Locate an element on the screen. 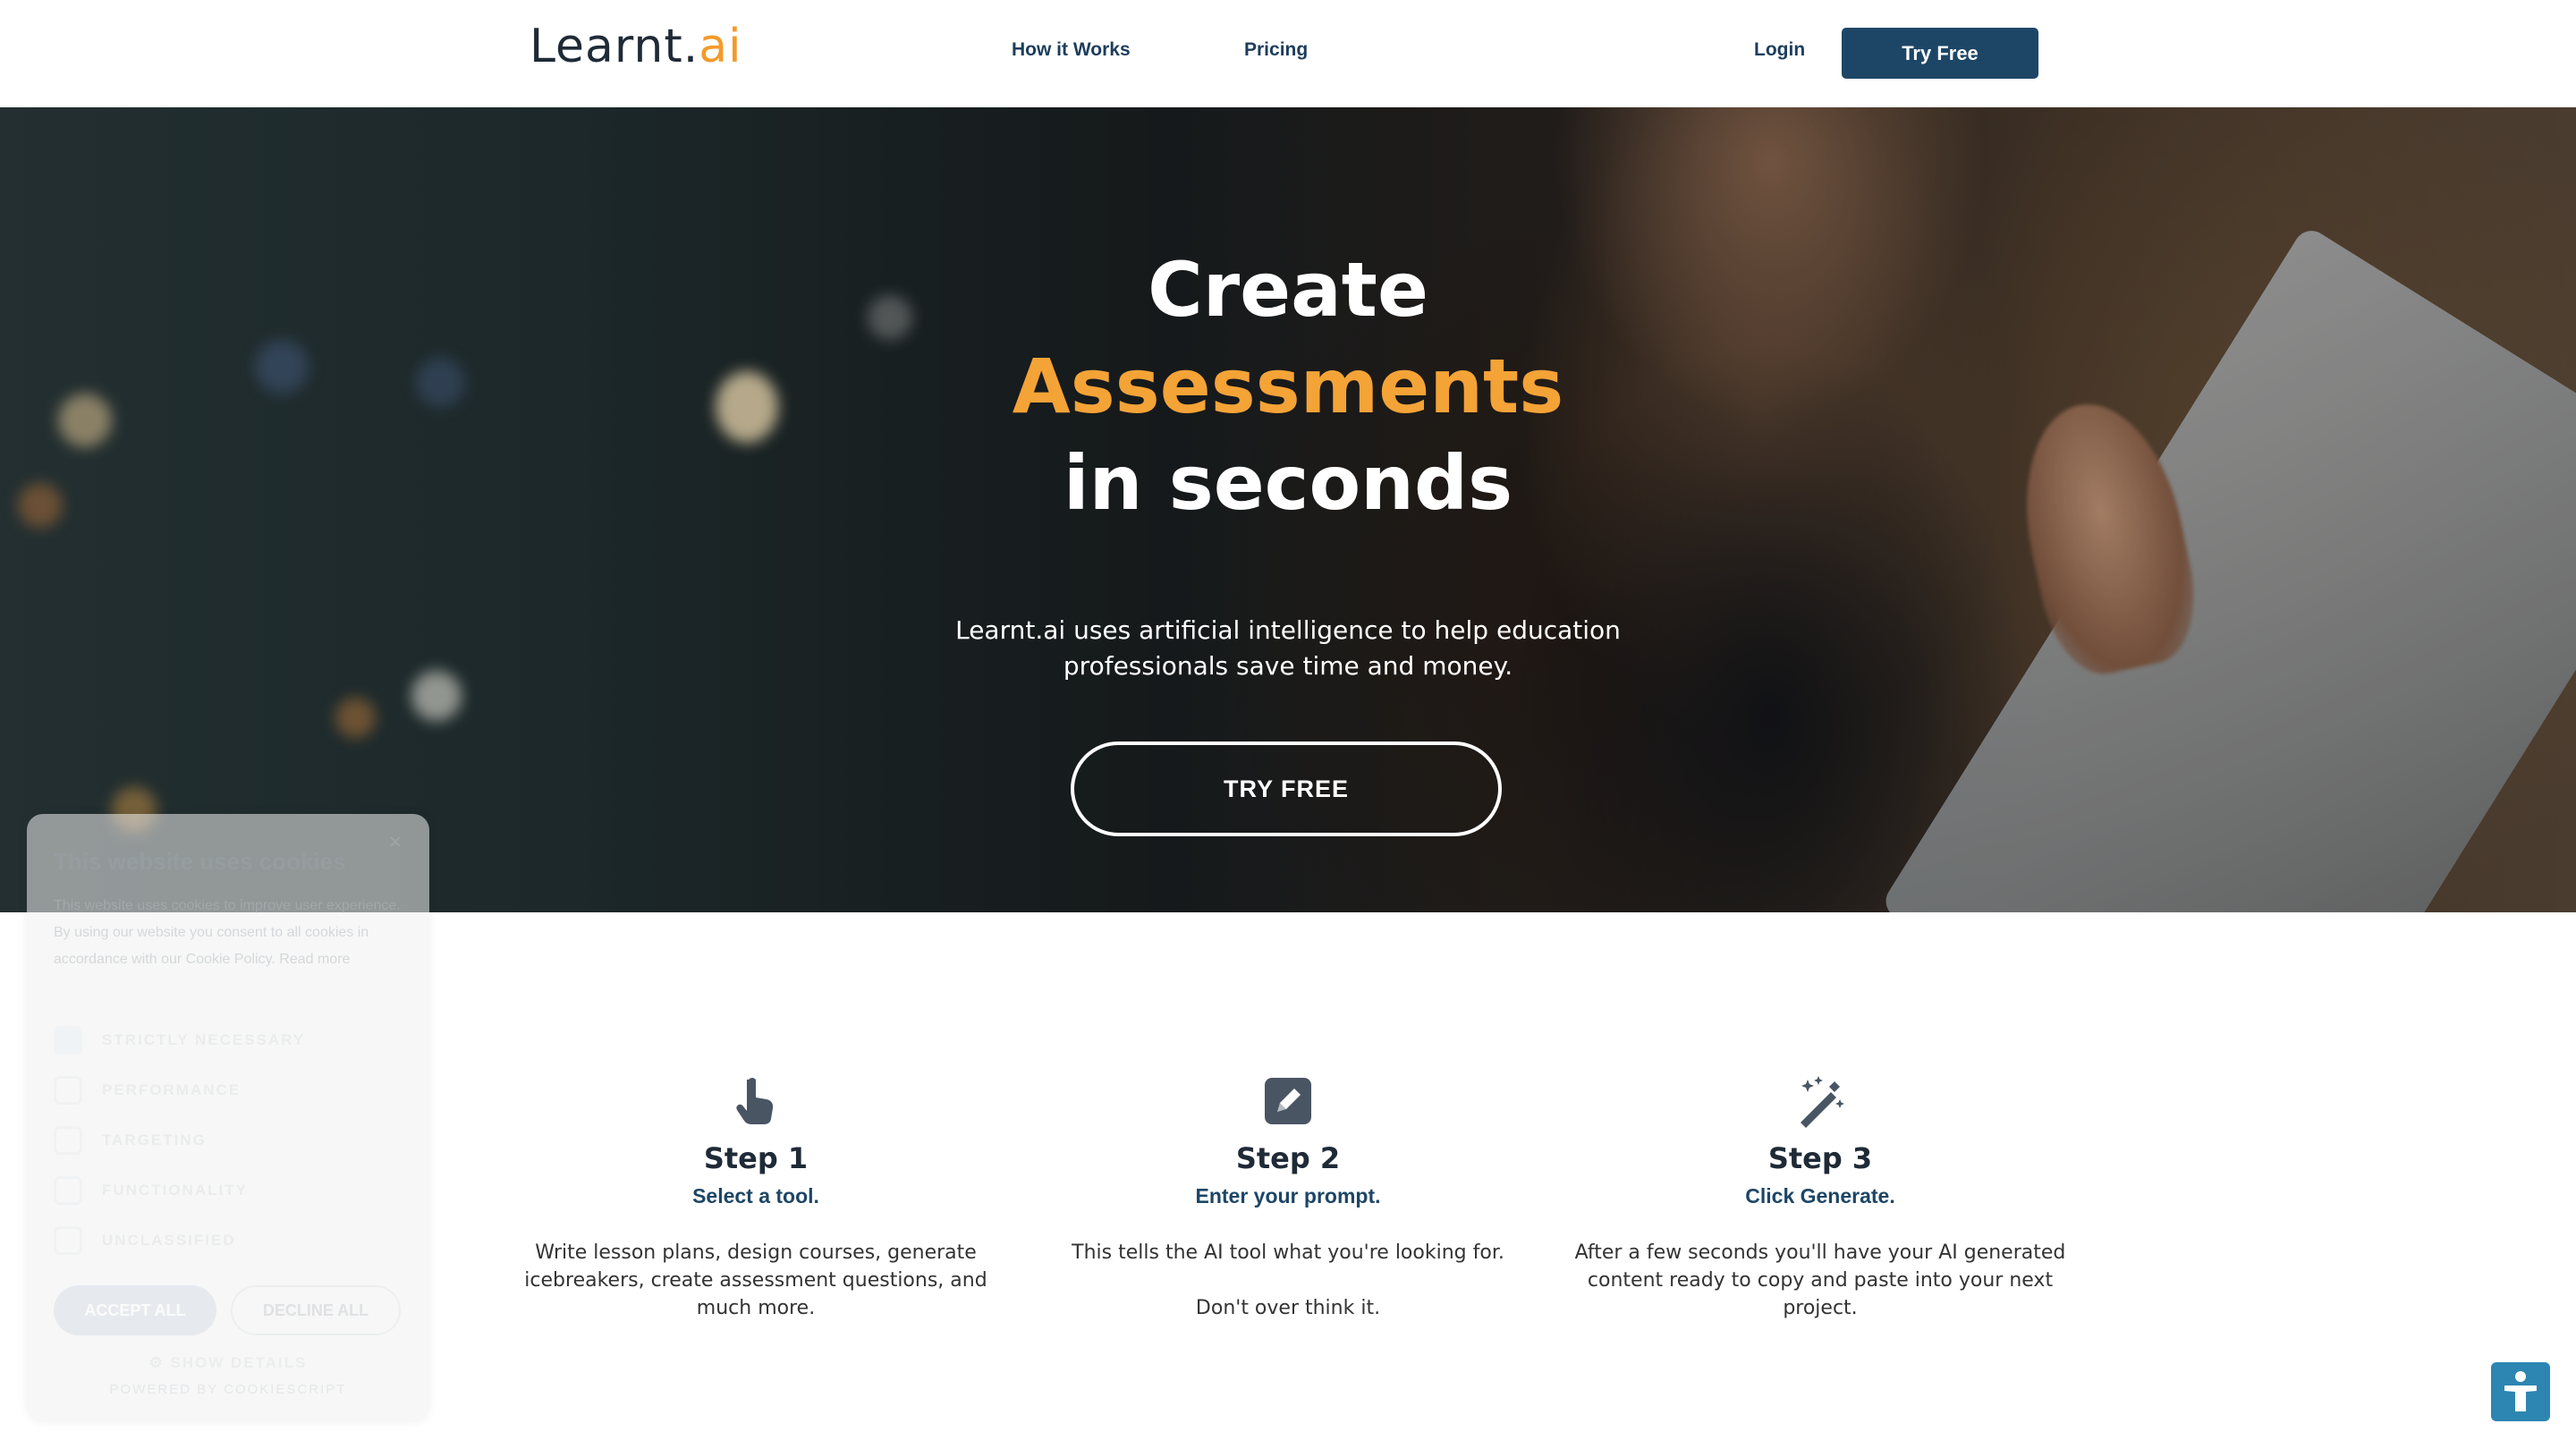  cookie-option-label: UNCLASSIFIED is located at coordinates (169, 1240).